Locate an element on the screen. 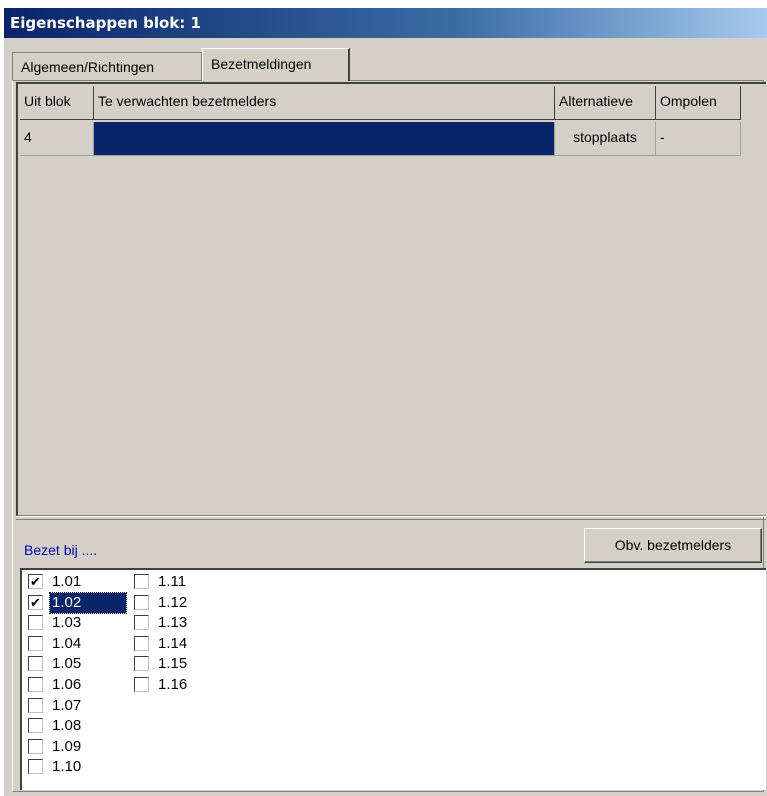 Image resolution: width=767 pixels, height=796 pixels. checklist-item-label: 1.12 is located at coordinates (173, 602).